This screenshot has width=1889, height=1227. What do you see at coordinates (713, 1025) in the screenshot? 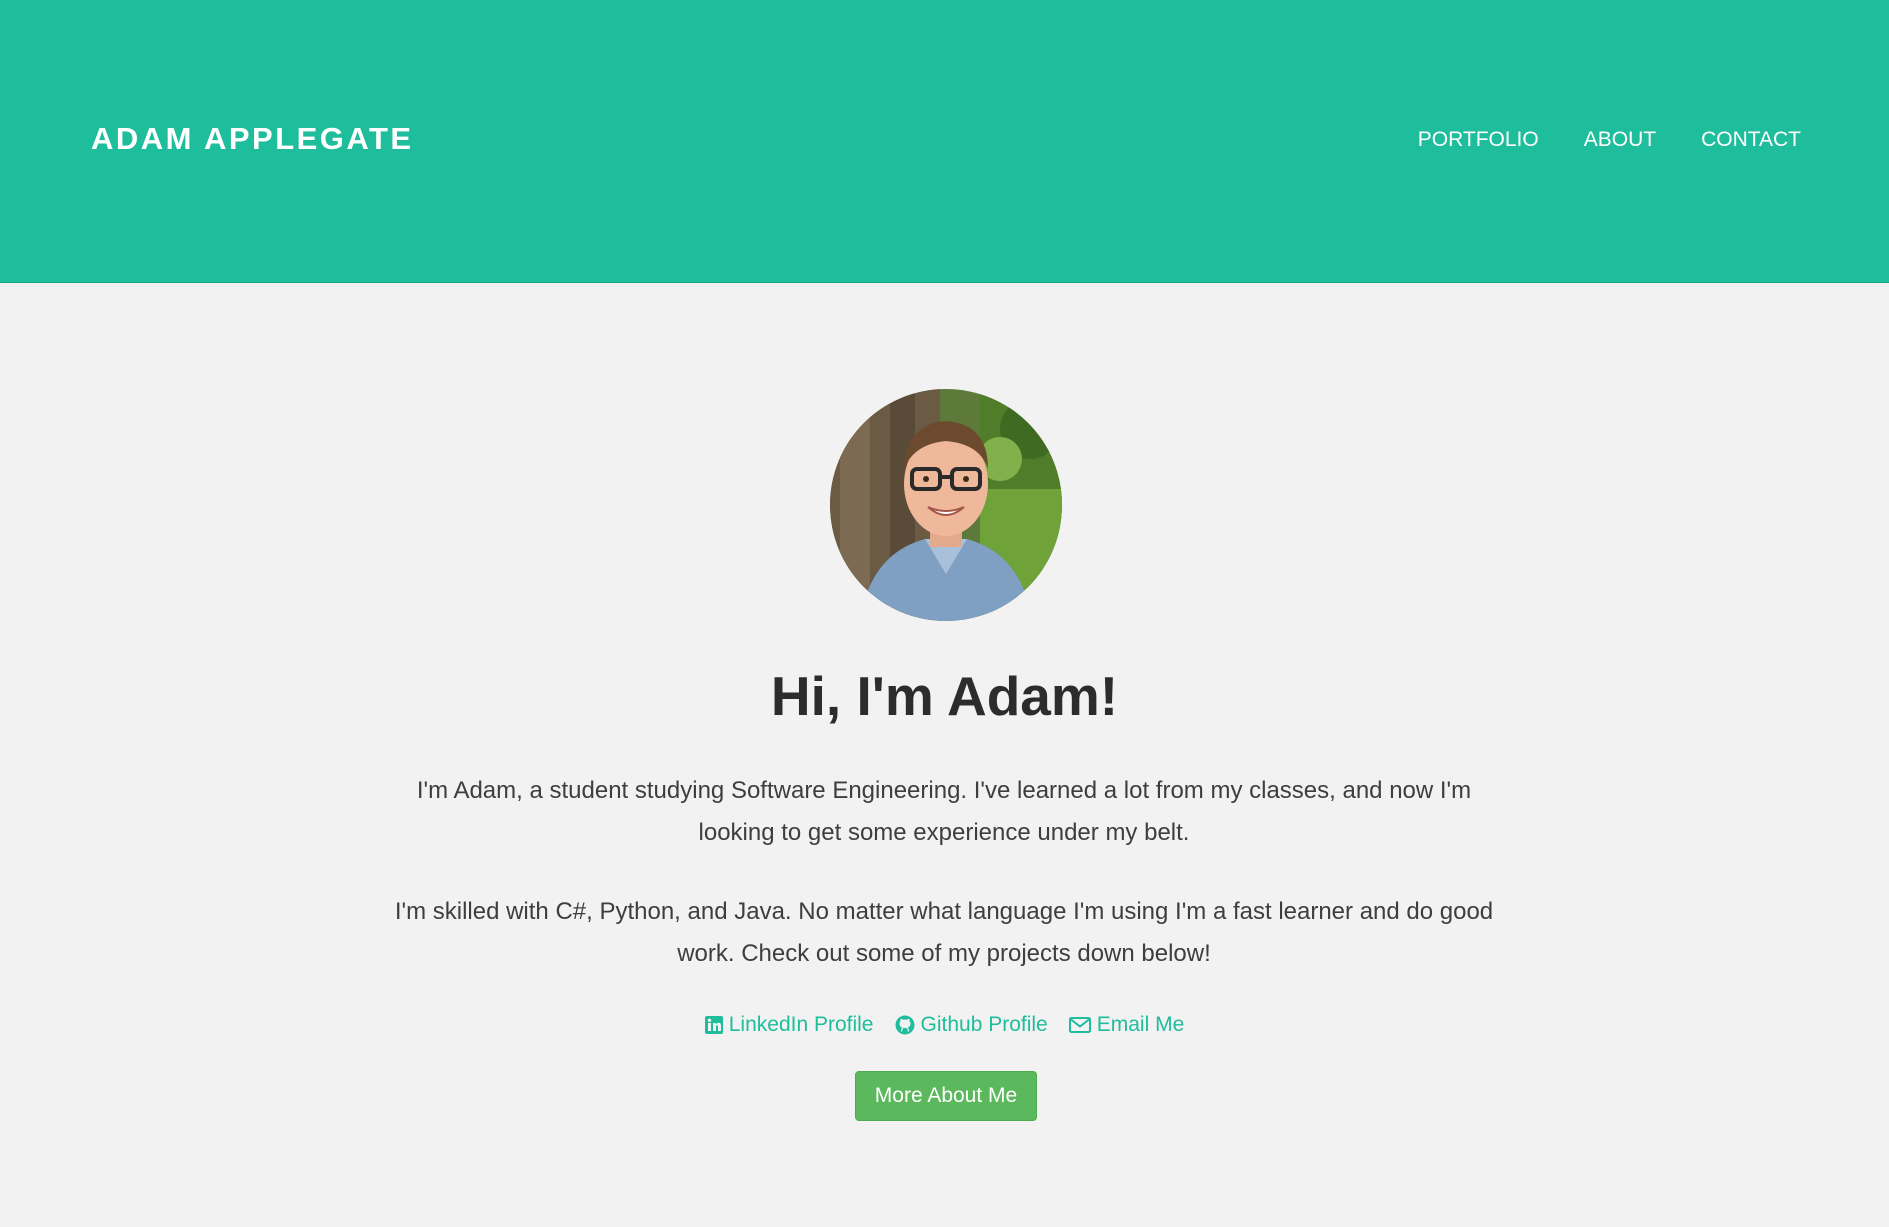
I see `linkedin-icon` at bounding box center [713, 1025].